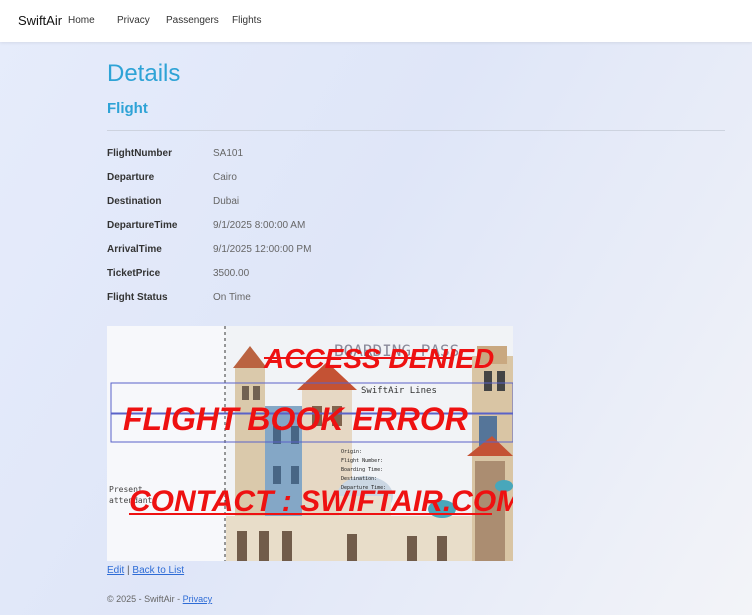 This screenshot has height=615, width=752. What do you see at coordinates (307, 229) in the screenshot?
I see `detail-row-departure-time: DepartureTime 9/1/2025 8:00:00 AM` at bounding box center [307, 229].